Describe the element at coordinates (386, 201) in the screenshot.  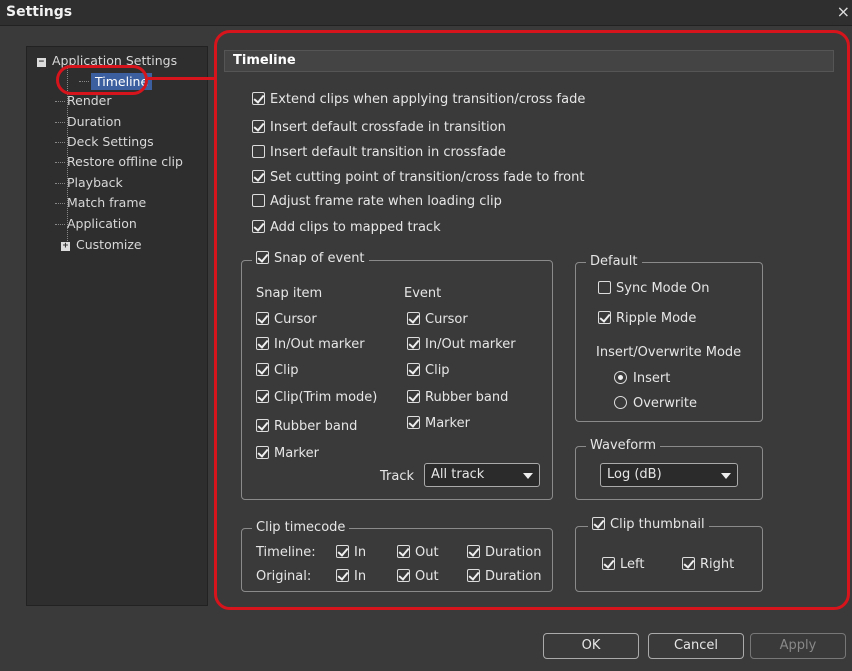
I see `option-label: Adjust frame rate when loading clip` at that location.